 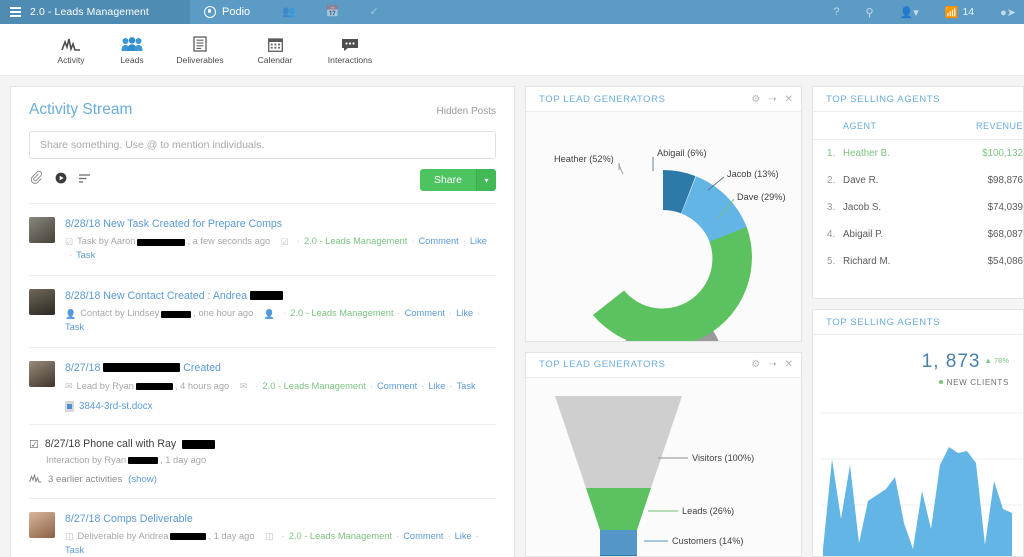 I want to click on nav-item-interactions: Interactions, so click(x=350, y=50).